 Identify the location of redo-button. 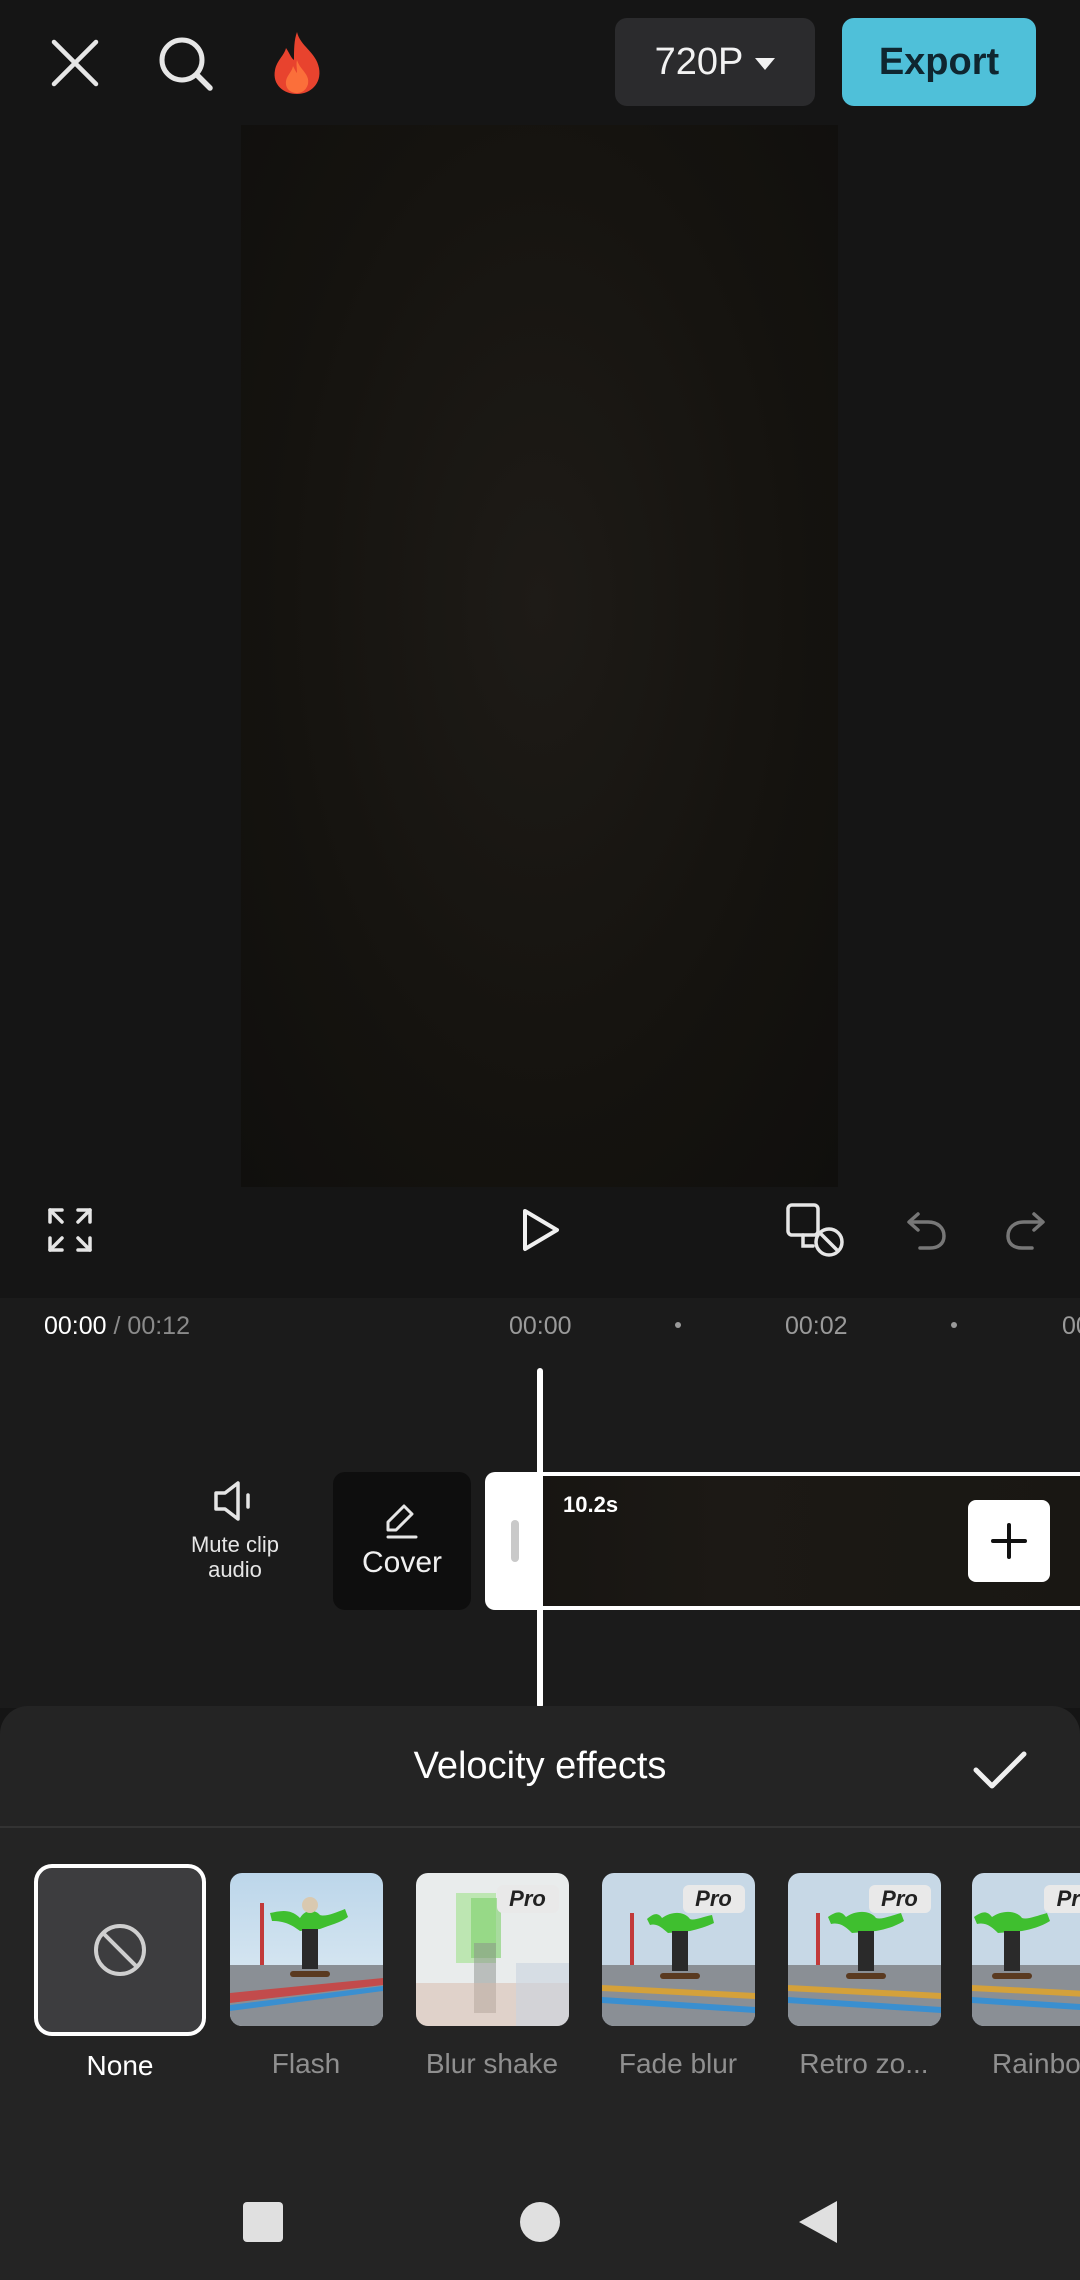
(1026, 1230).